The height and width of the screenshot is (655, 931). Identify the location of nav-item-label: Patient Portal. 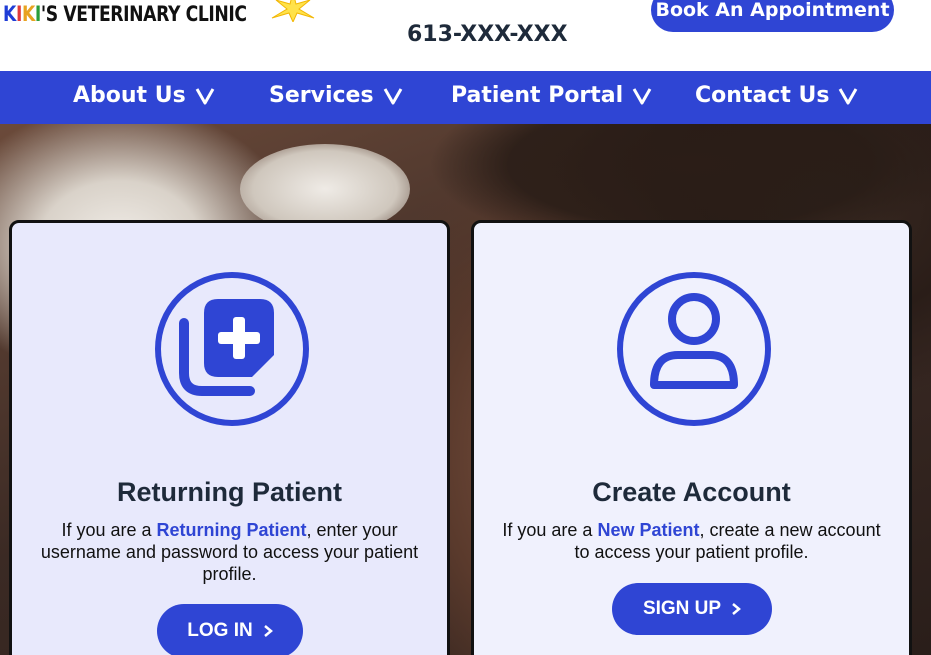
(537, 95).